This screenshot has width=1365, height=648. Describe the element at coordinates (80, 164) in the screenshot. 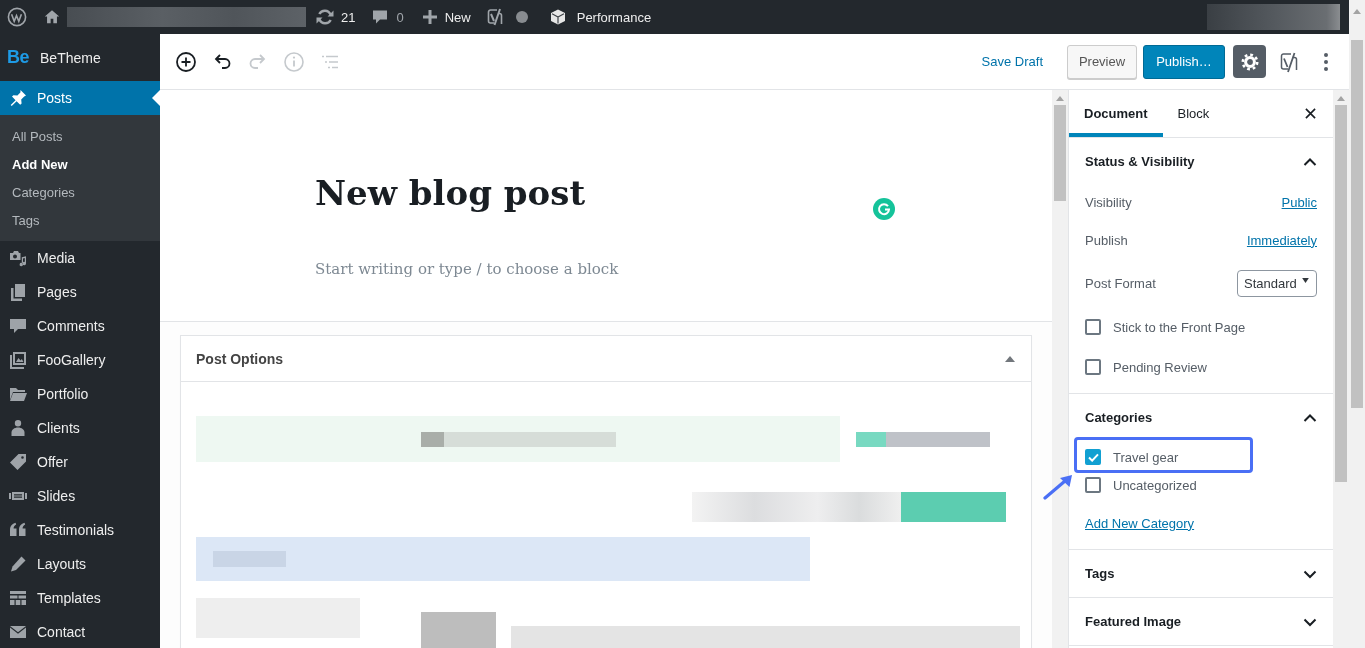

I see `submenu-item: Add New` at that location.